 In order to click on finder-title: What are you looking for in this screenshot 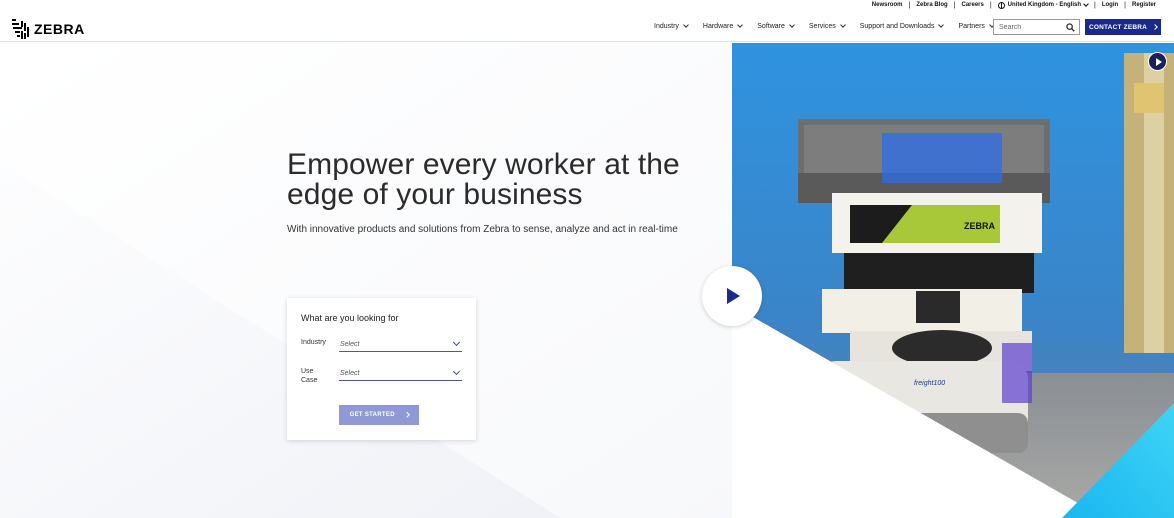, I will do `click(350, 318)`.